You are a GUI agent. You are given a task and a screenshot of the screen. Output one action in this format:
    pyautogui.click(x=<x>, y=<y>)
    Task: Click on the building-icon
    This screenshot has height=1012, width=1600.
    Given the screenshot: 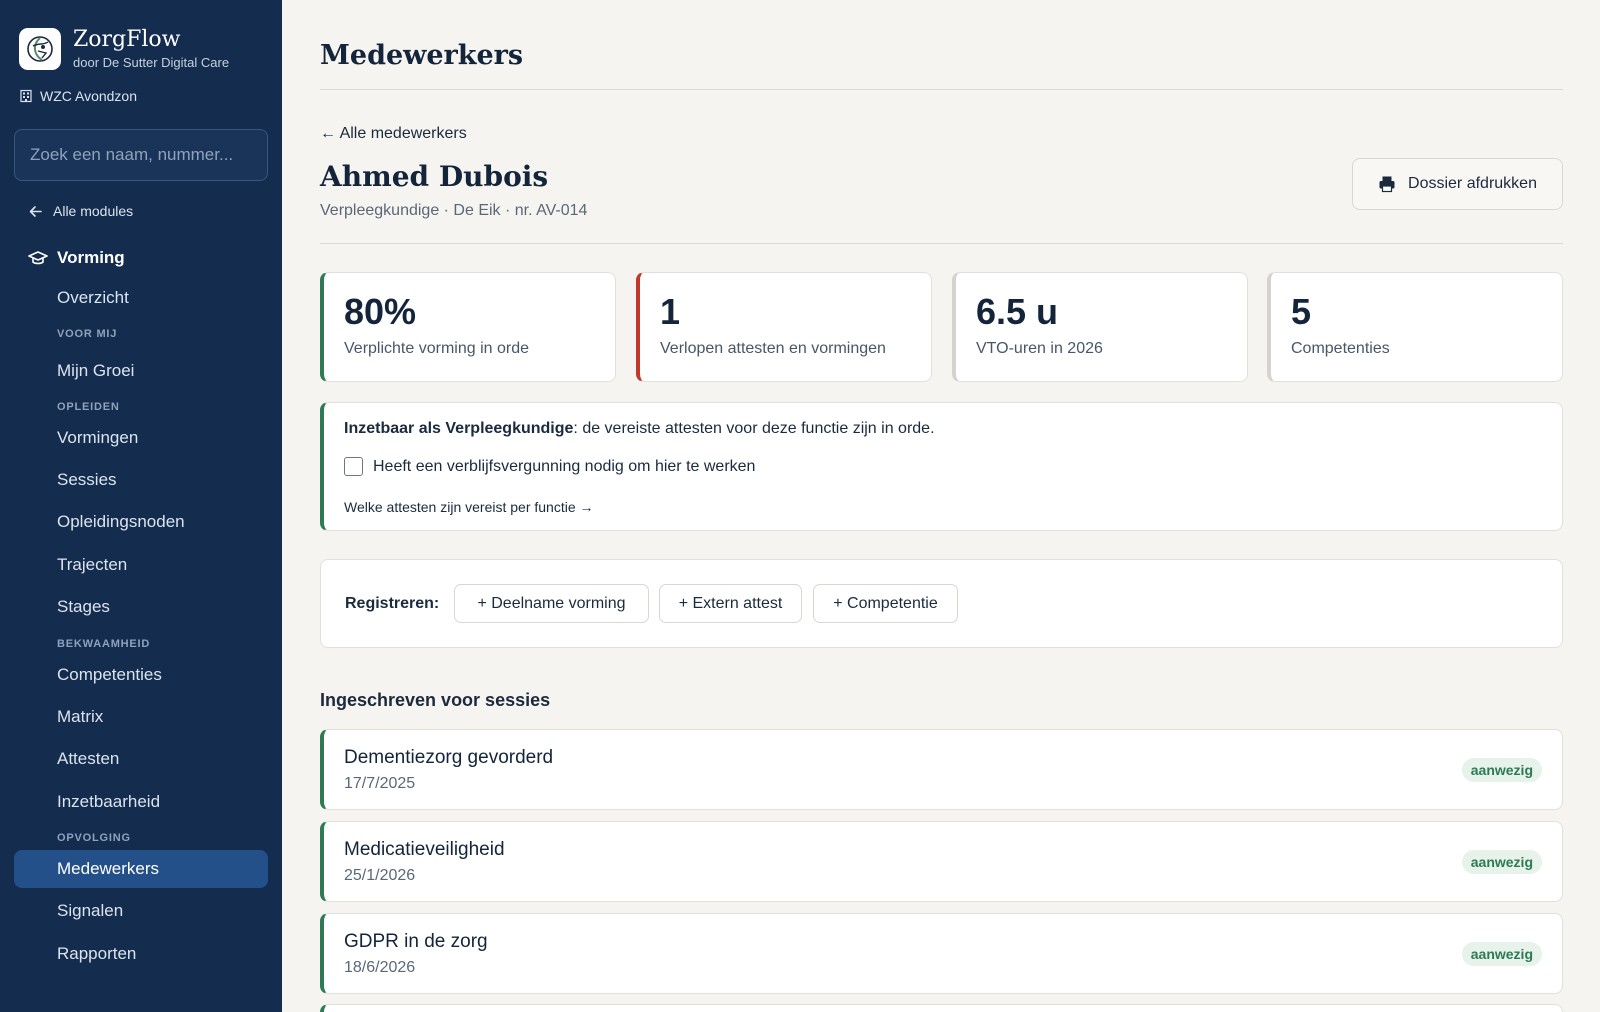 What is the action you would take?
    pyautogui.click(x=26, y=96)
    